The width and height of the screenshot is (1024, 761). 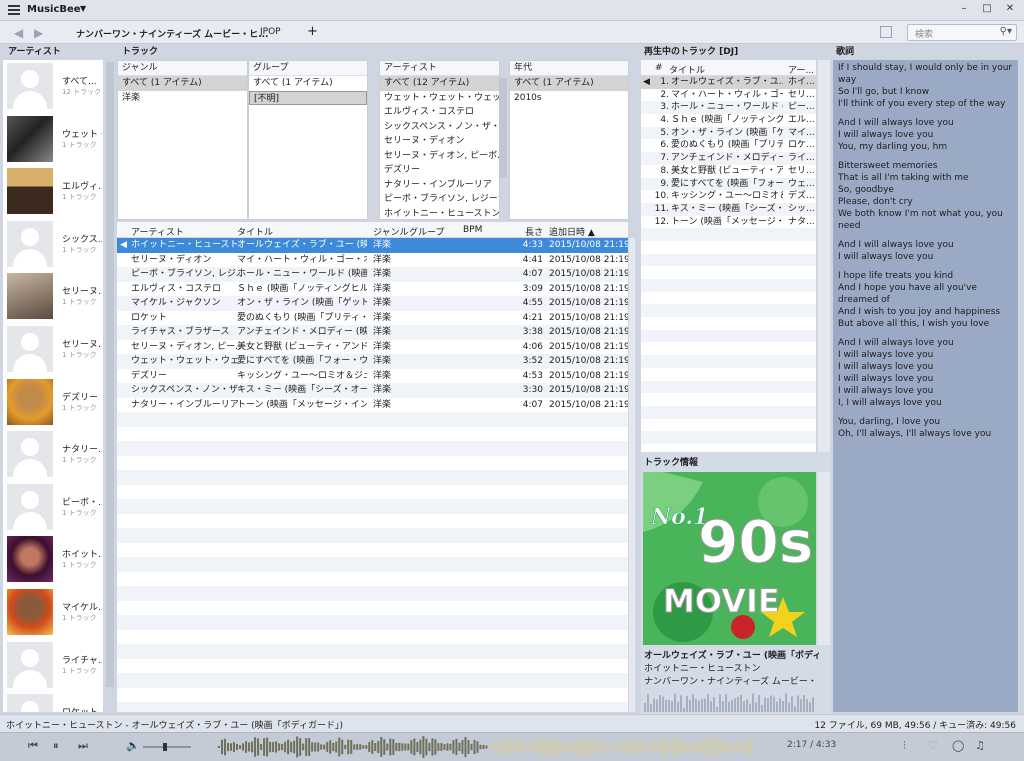 What do you see at coordinates (572, 231) in the screenshot?
I see `col-added: 追加日時 ▲` at bounding box center [572, 231].